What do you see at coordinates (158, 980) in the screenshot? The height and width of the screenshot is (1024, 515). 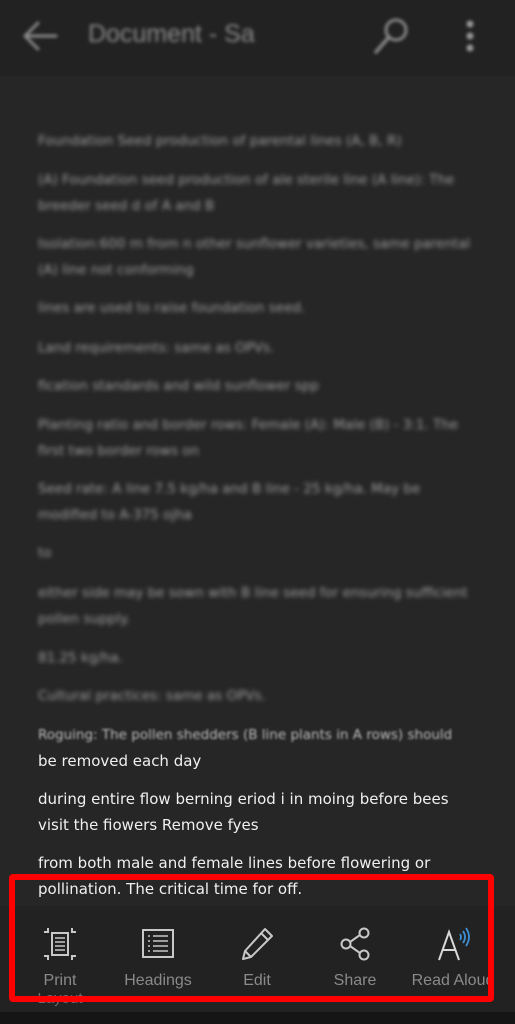 I see `headings-label: Headings` at bounding box center [158, 980].